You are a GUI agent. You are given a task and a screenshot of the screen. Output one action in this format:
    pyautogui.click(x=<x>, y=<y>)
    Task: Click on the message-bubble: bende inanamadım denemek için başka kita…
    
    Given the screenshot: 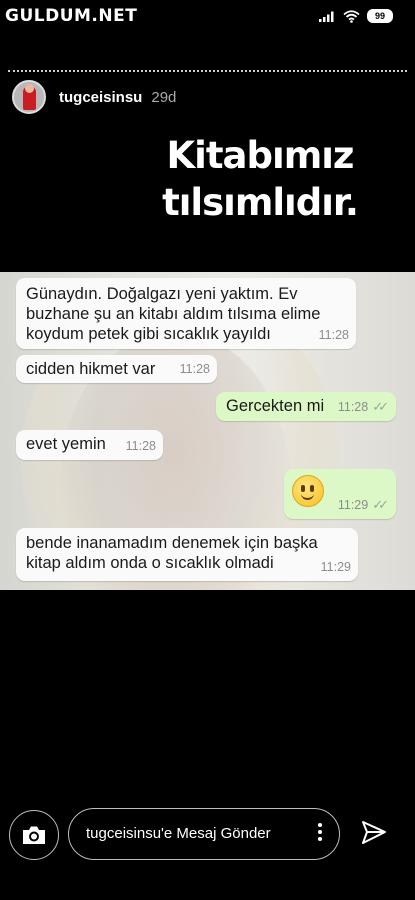 What is the action you would take?
    pyautogui.click(x=187, y=554)
    